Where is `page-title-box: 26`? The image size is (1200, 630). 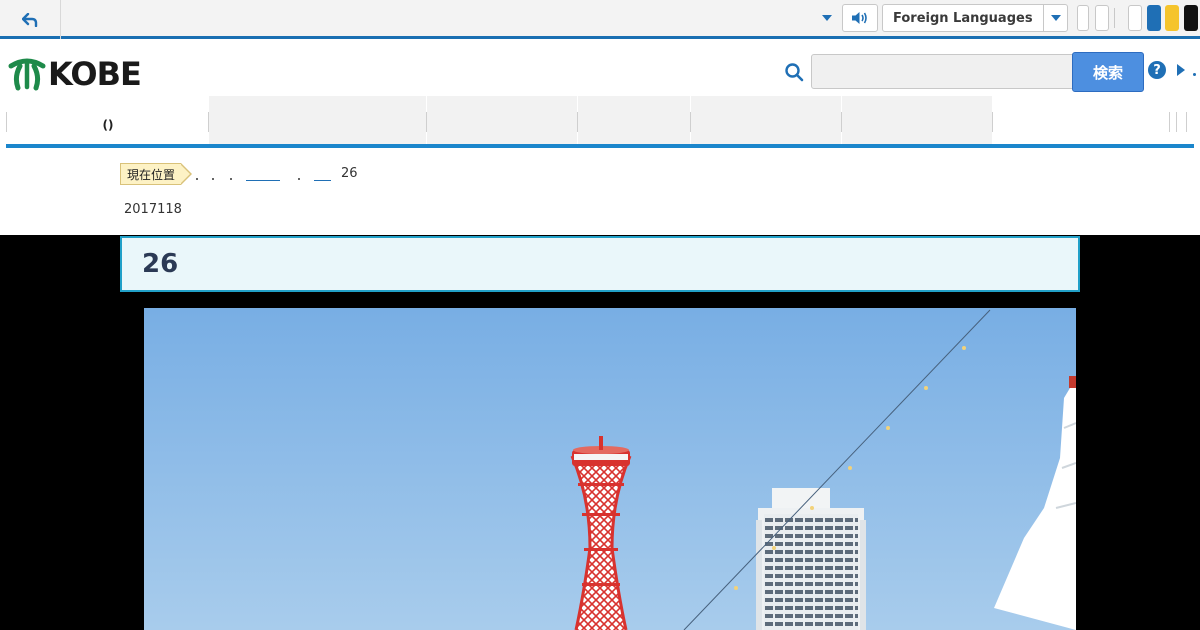 page-title-box: 26 is located at coordinates (600, 264).